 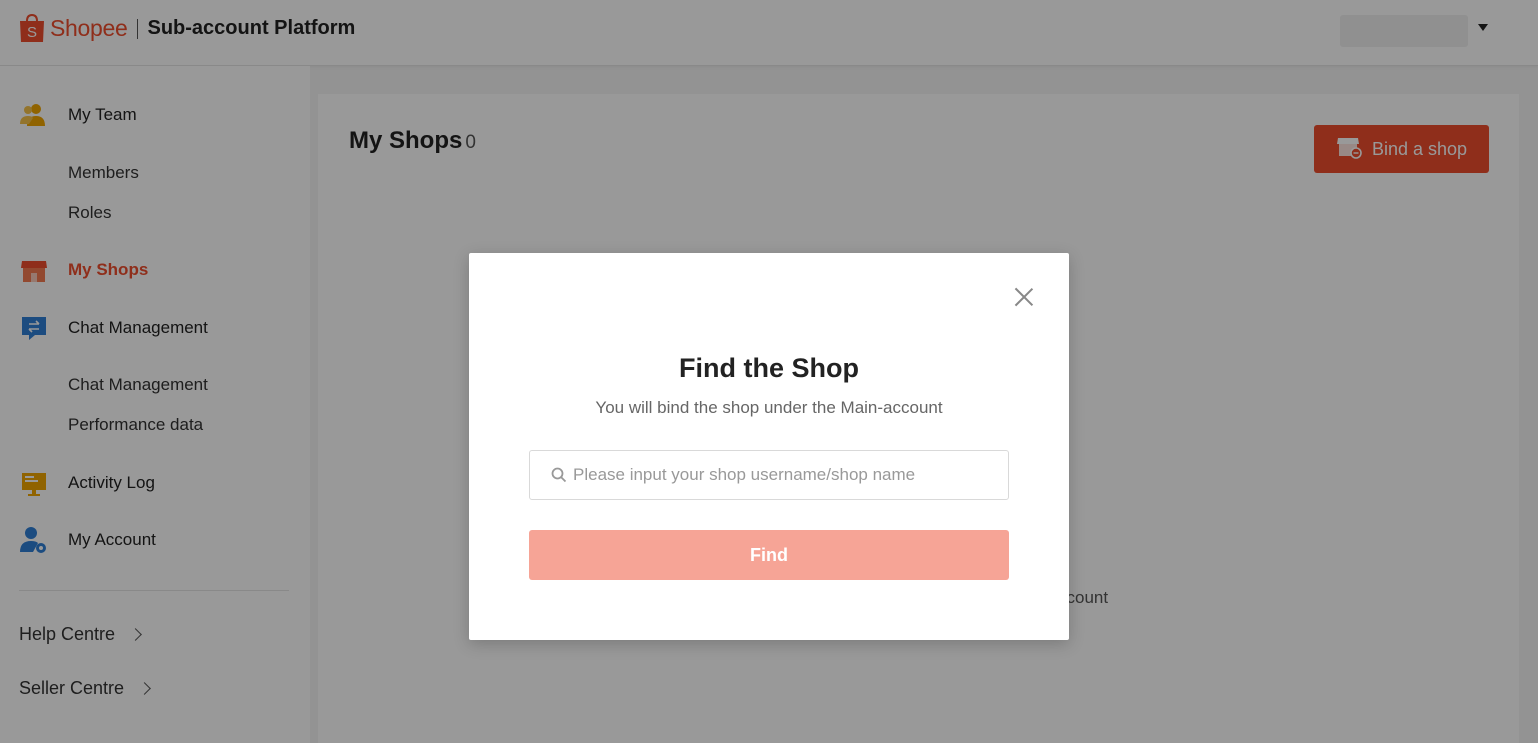 What do you see at coordinates (769, 555) in the screenshot?
I see `find-button: Find` at bounding box center [769, 555].